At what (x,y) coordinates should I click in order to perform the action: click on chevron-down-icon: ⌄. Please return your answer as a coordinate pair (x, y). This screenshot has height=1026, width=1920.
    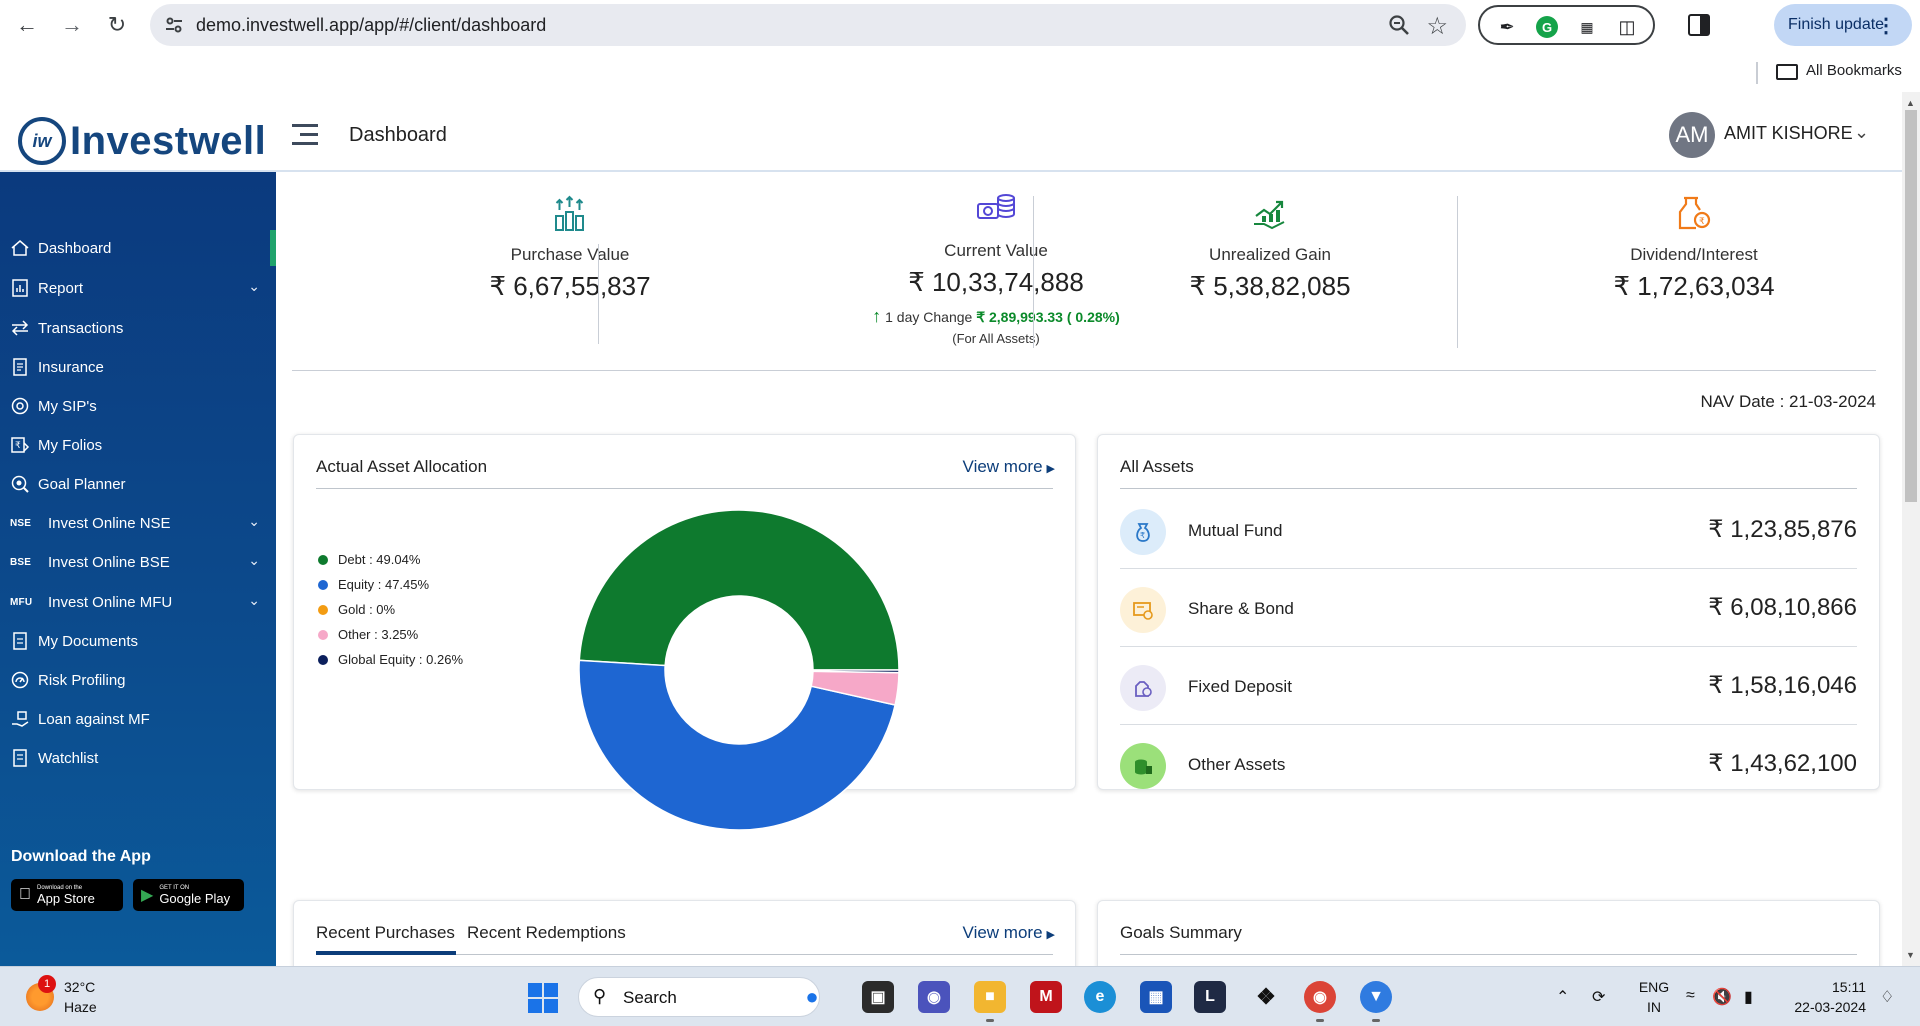
    Looking at the image, I should click on (1861, 132).